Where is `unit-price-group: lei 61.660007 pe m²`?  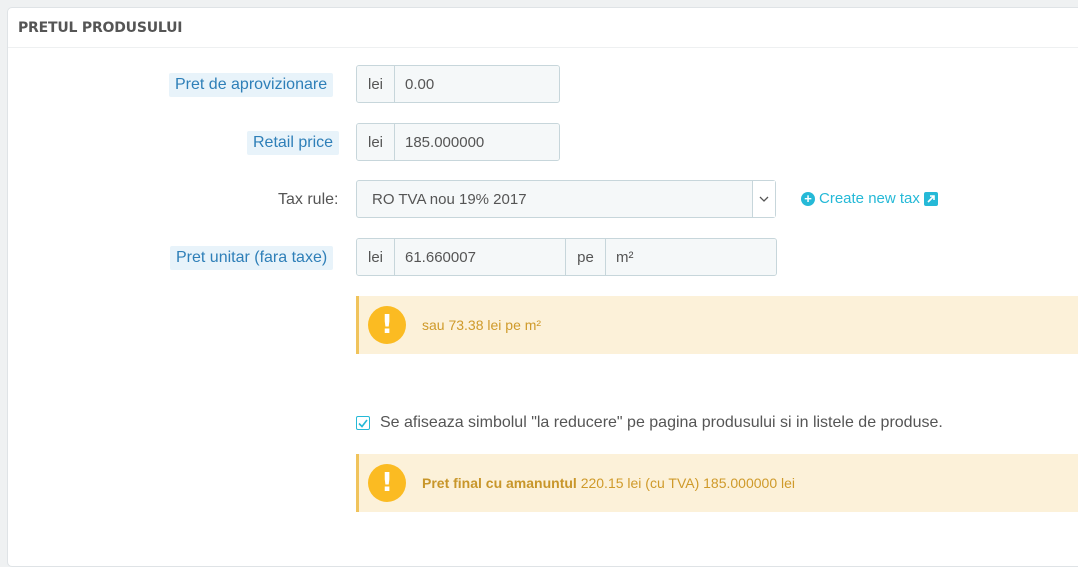 unit-price-group: lei 61.660007 pe m² is located at coordinates (566, 257).